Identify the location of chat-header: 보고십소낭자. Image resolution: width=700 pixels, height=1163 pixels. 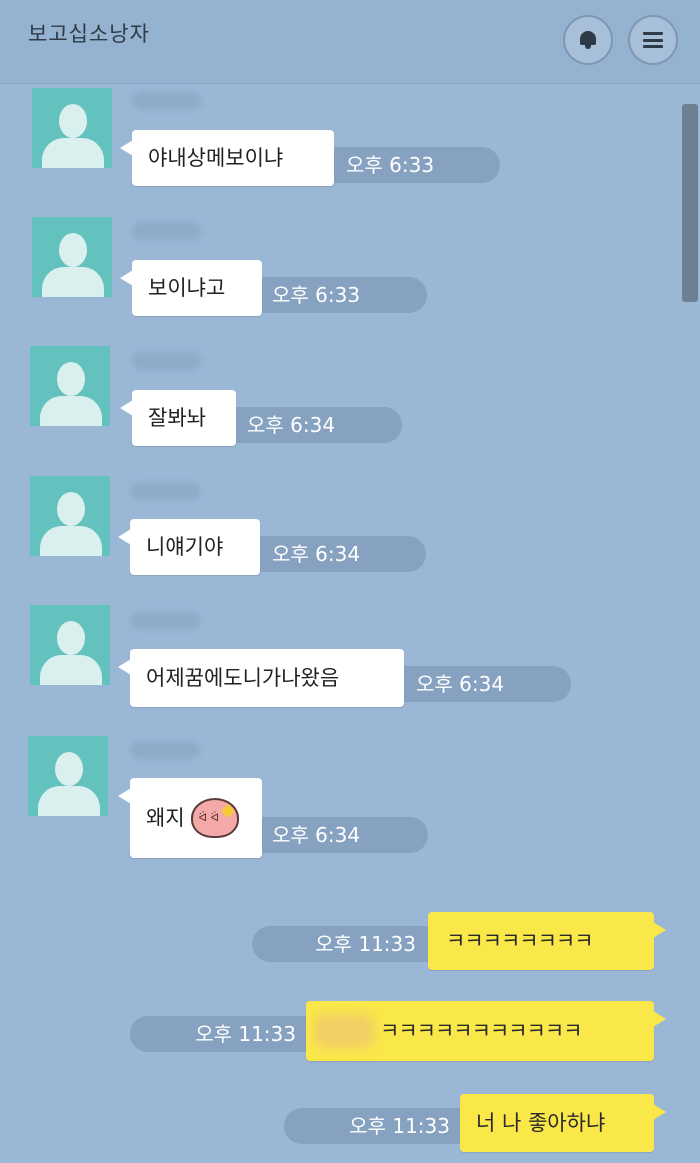
(350, 42).